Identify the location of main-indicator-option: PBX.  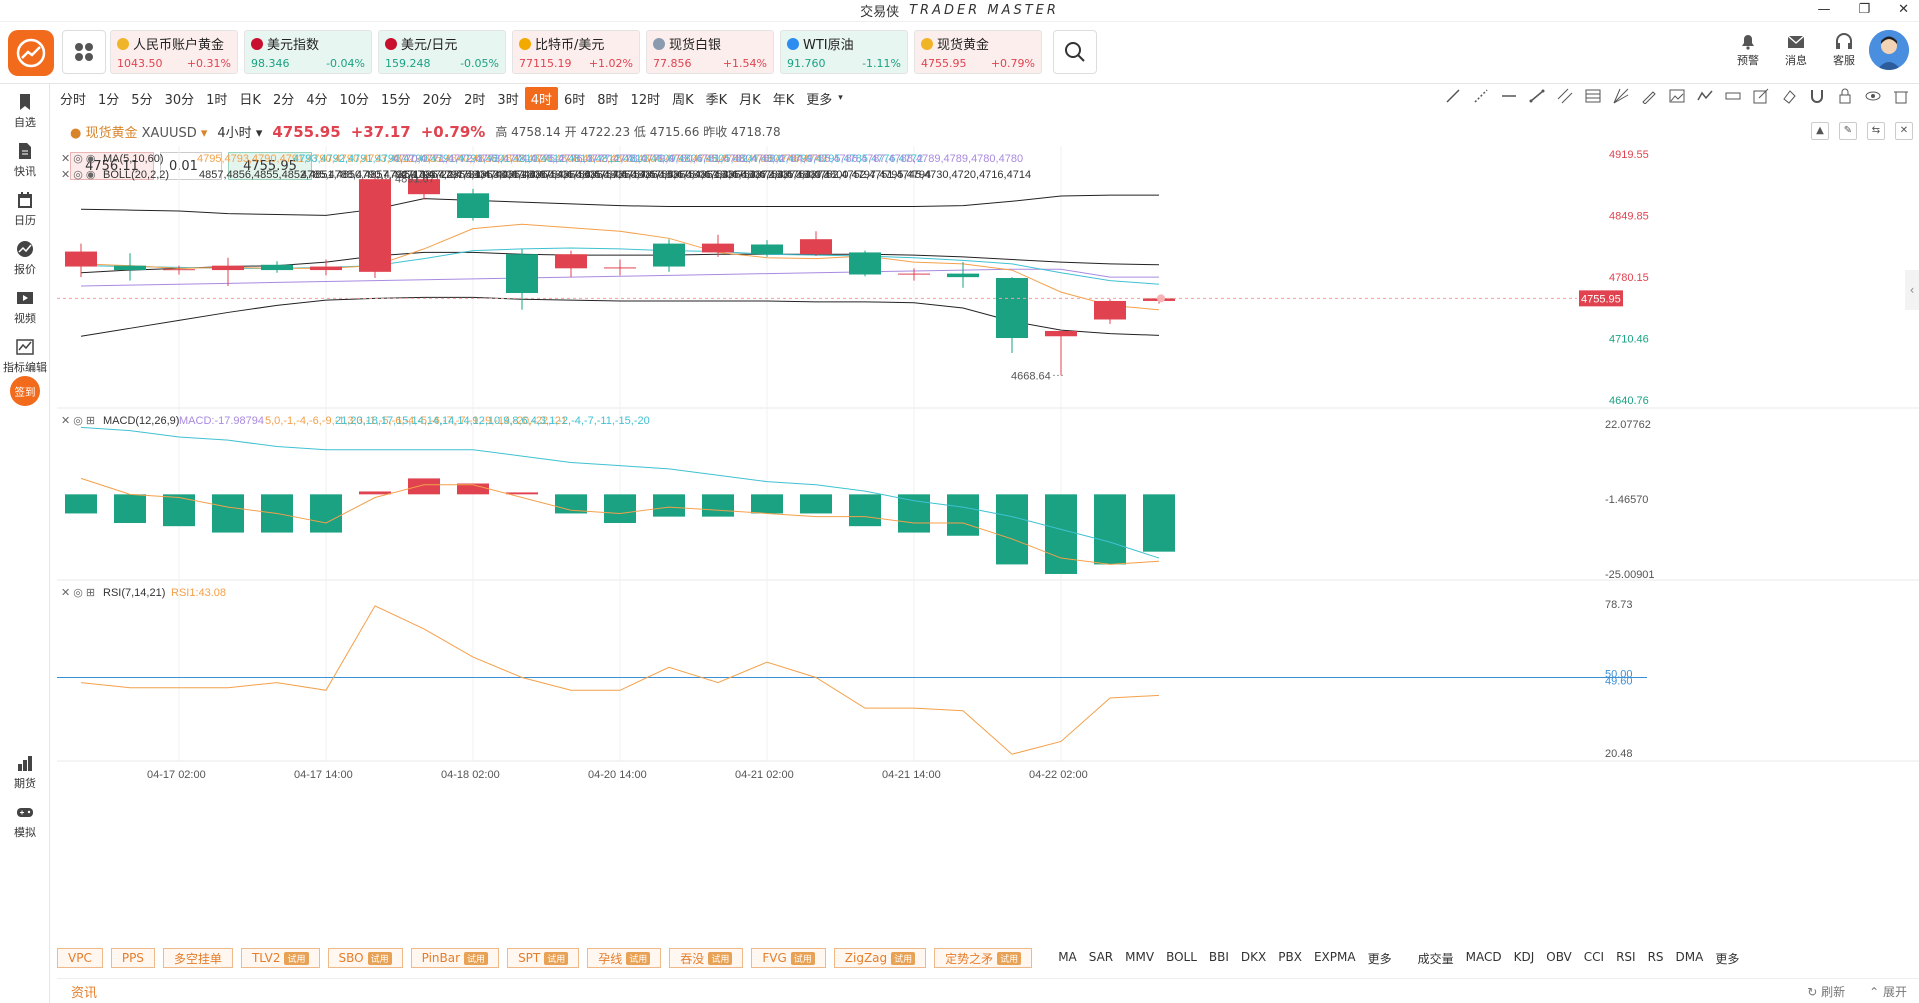
(1290, 958).